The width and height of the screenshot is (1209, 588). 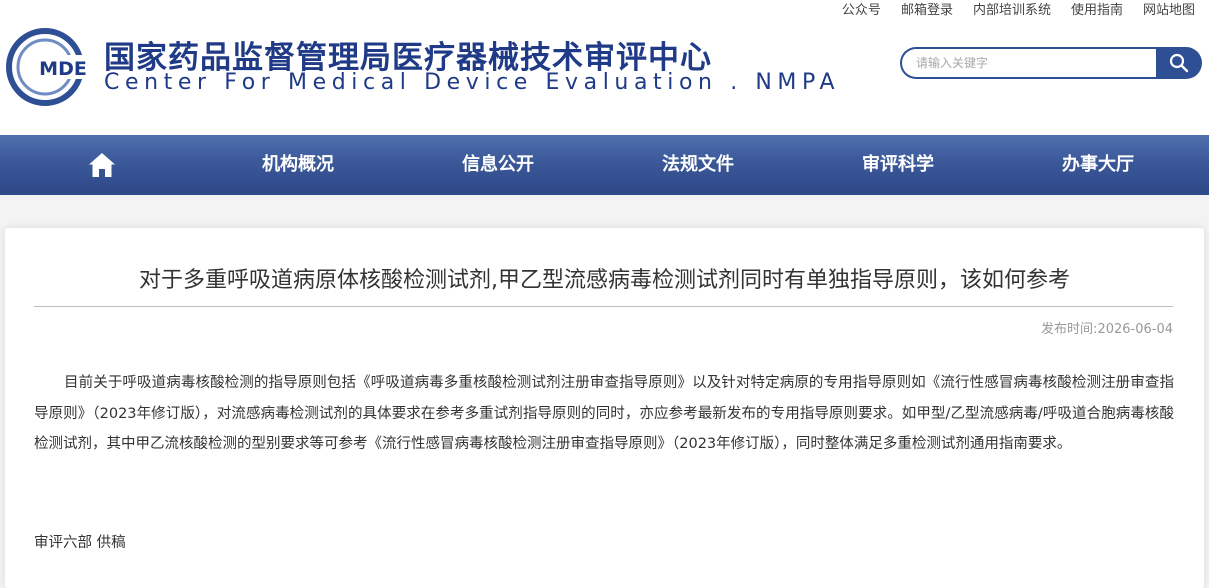 I want to click on nav-item-regulations: 法规文件, so click(x=698, y=165).